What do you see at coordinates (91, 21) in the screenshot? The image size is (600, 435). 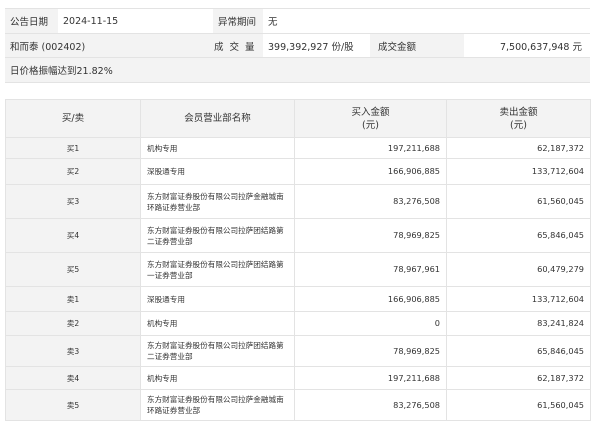 I see `announcement-date-value: 2024-11-15` at bounding box center [91, 21].